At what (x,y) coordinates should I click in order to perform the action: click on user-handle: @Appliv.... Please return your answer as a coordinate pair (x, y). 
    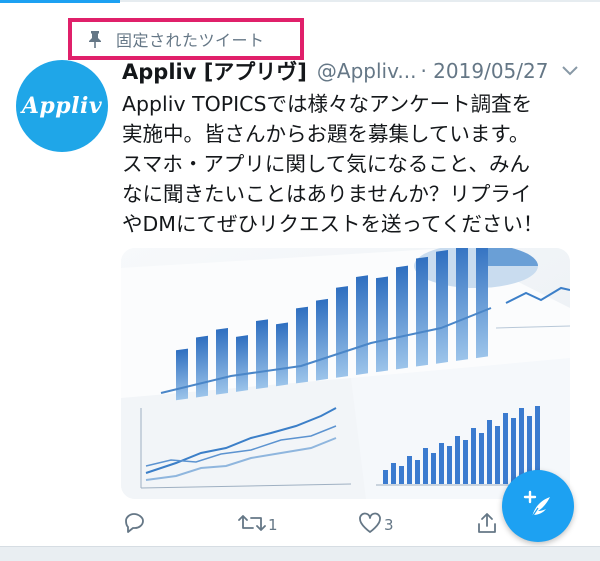
    Looking at the image, I should click on (367, 71).